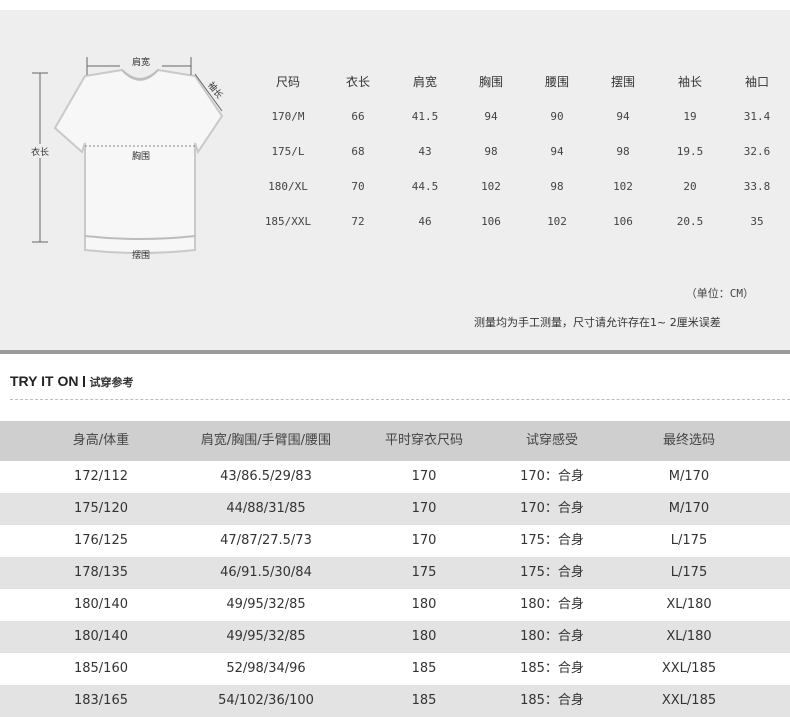 The width and height of the screenshot is (790, 717). Describe the element at coordinates (266, 508) in the screenshot. I see `try-on-cell: 44/88/31/85` at that location.